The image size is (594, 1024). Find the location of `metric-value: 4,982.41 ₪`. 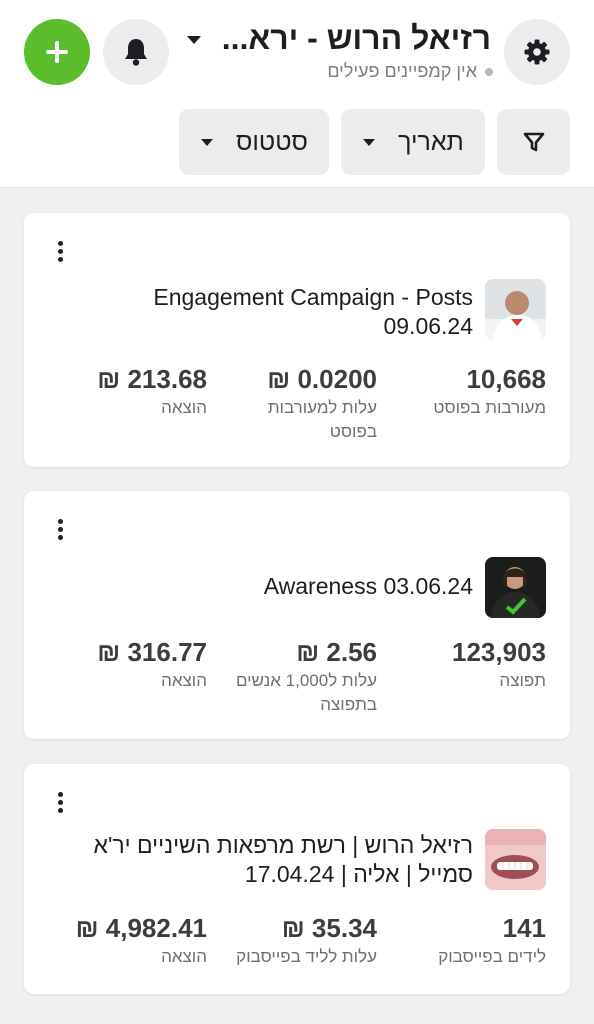

metric-value: 4,982.41 ₪ is located at coordinates (141, 928).